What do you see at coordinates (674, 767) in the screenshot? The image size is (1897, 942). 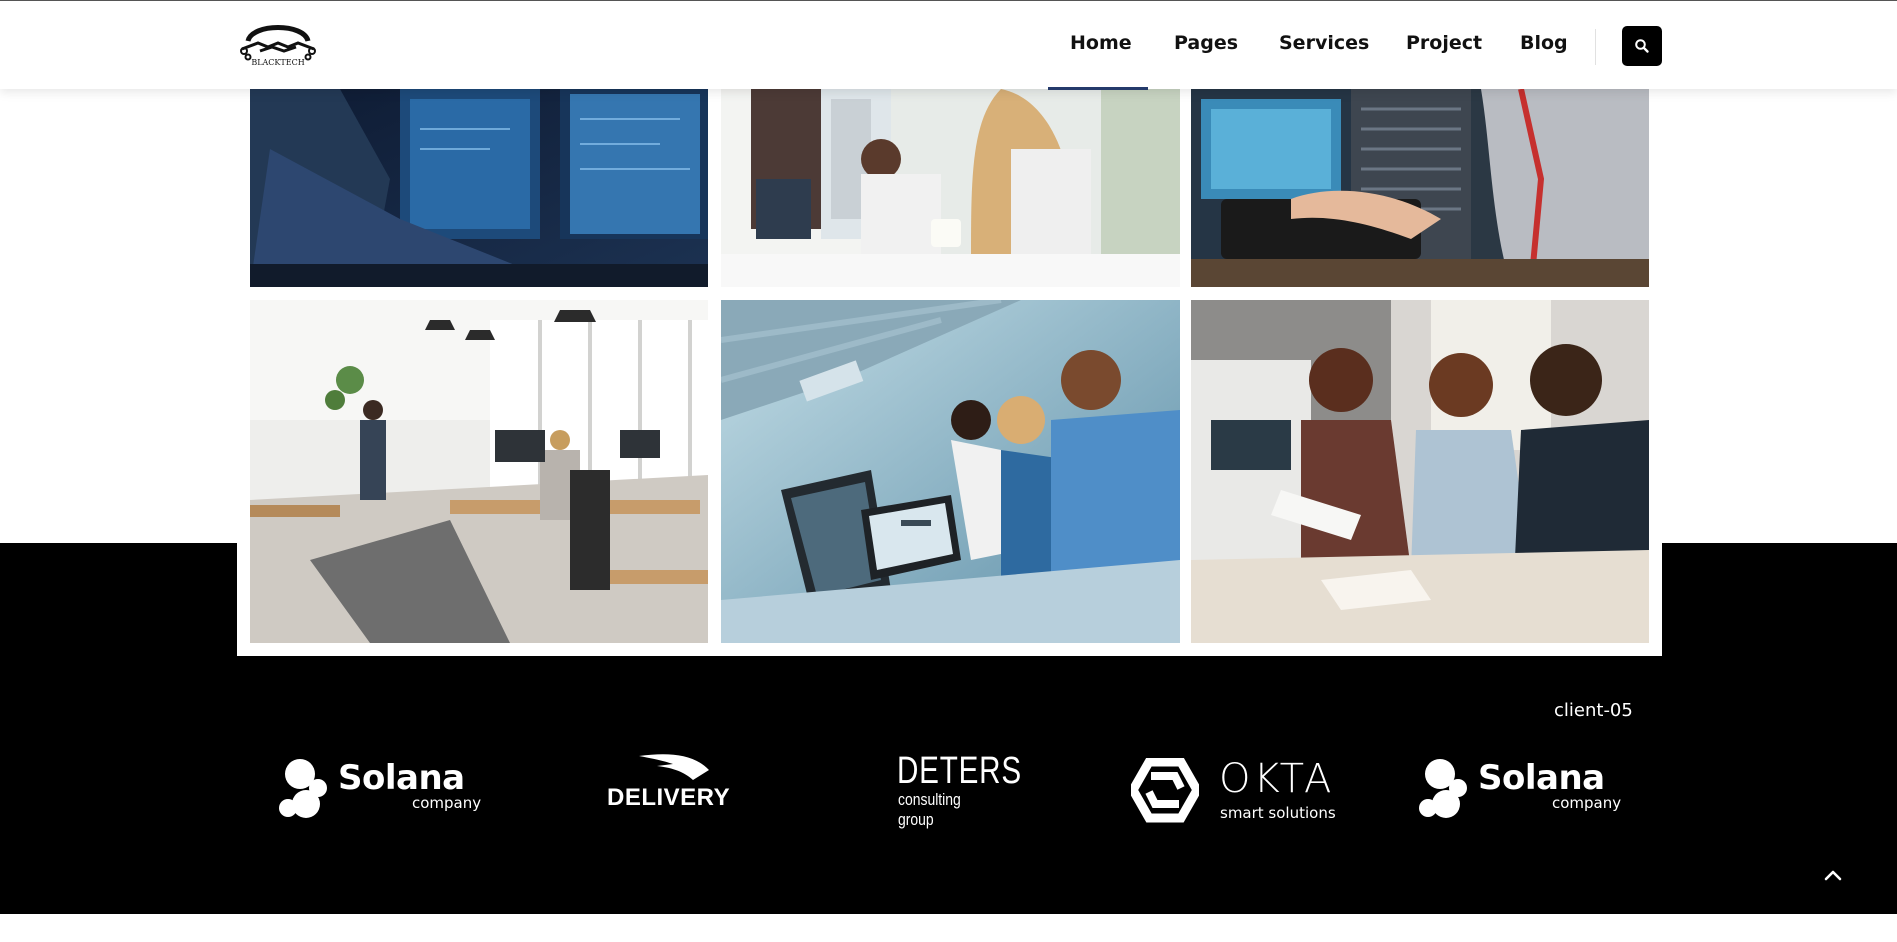 I see `delivery-wing-icon` at bounding box center [674, 767].